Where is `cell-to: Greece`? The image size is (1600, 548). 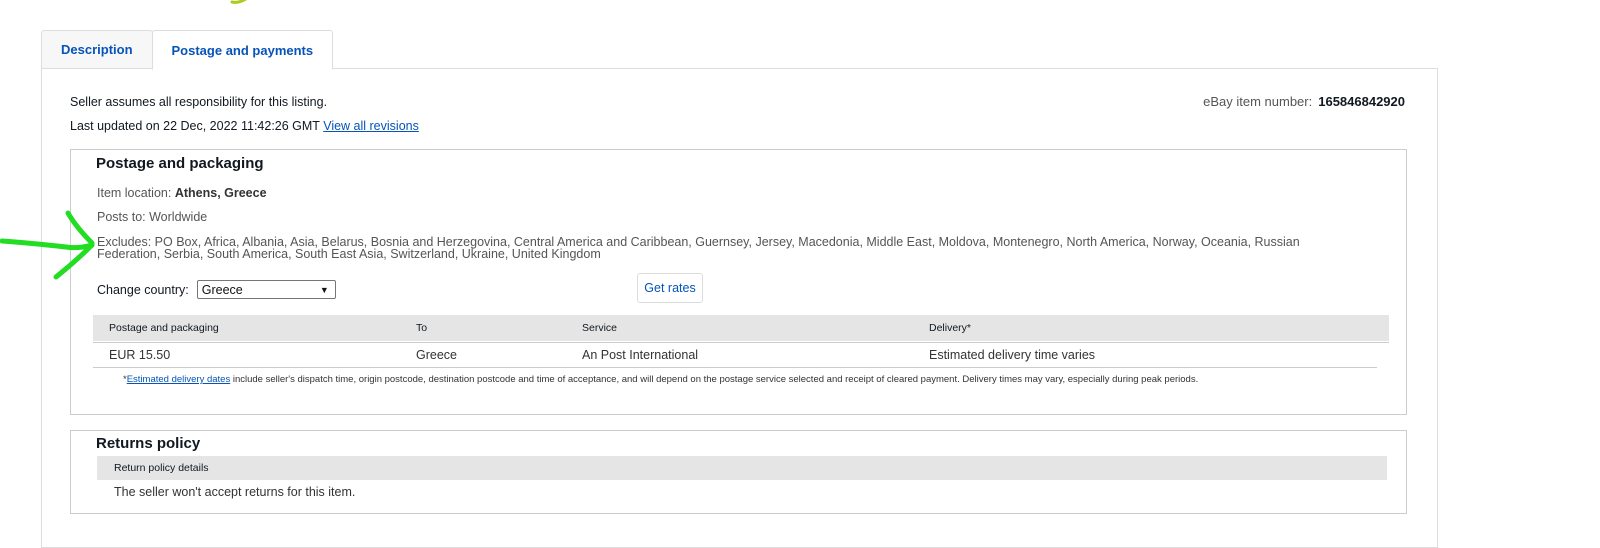
cell-to: Greece is located at coordinates (436, 355).